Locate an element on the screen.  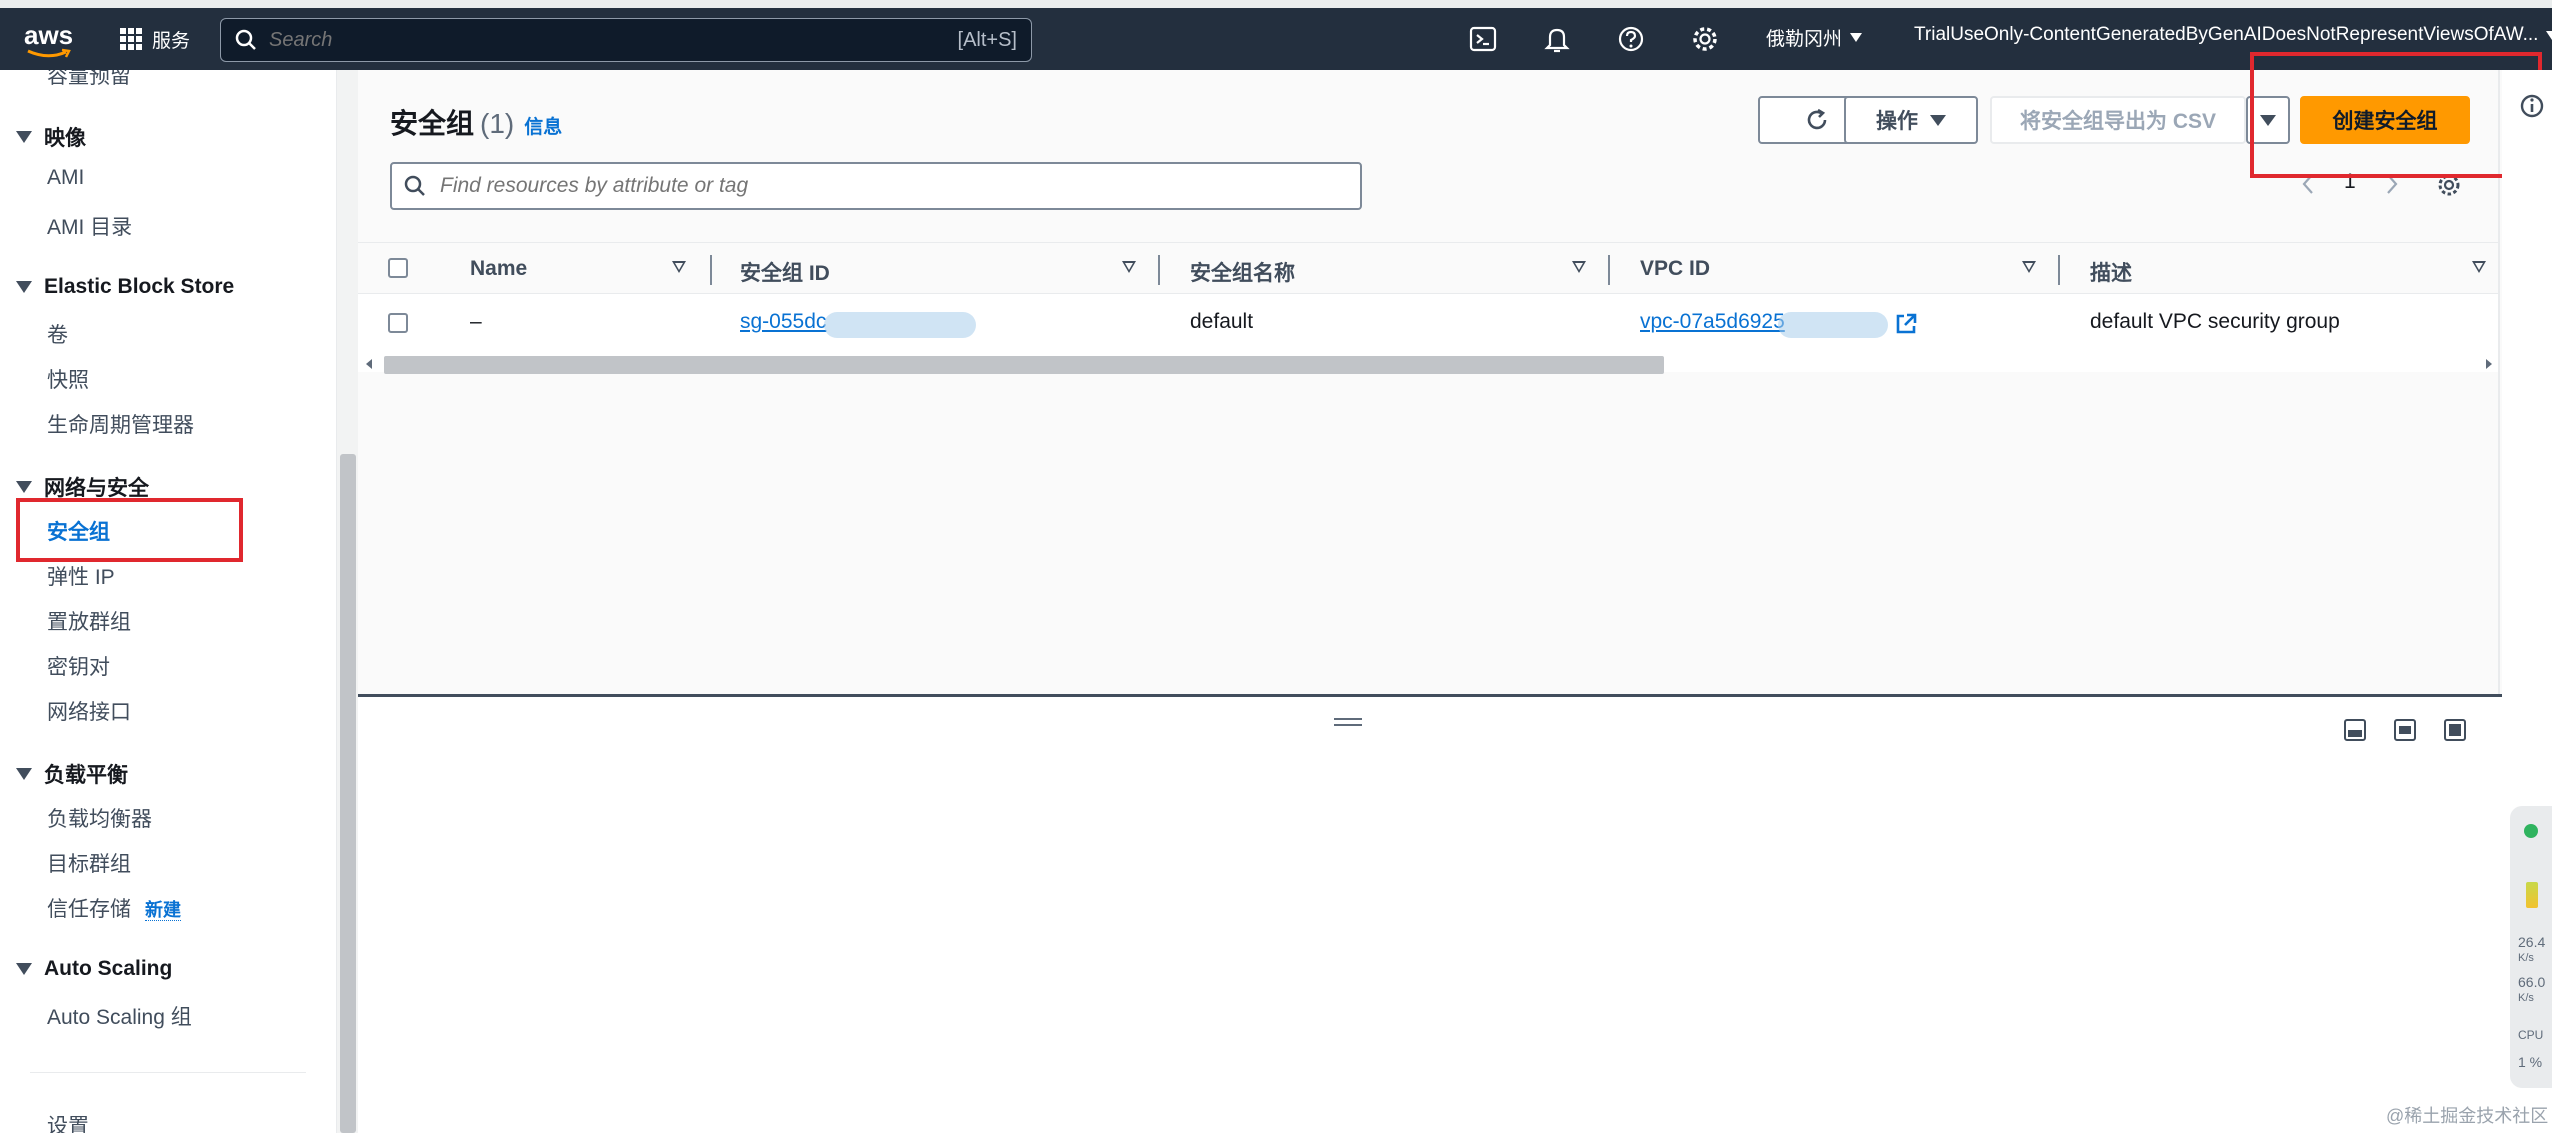
status-dot-icon is located at coordinates (2531, 831).